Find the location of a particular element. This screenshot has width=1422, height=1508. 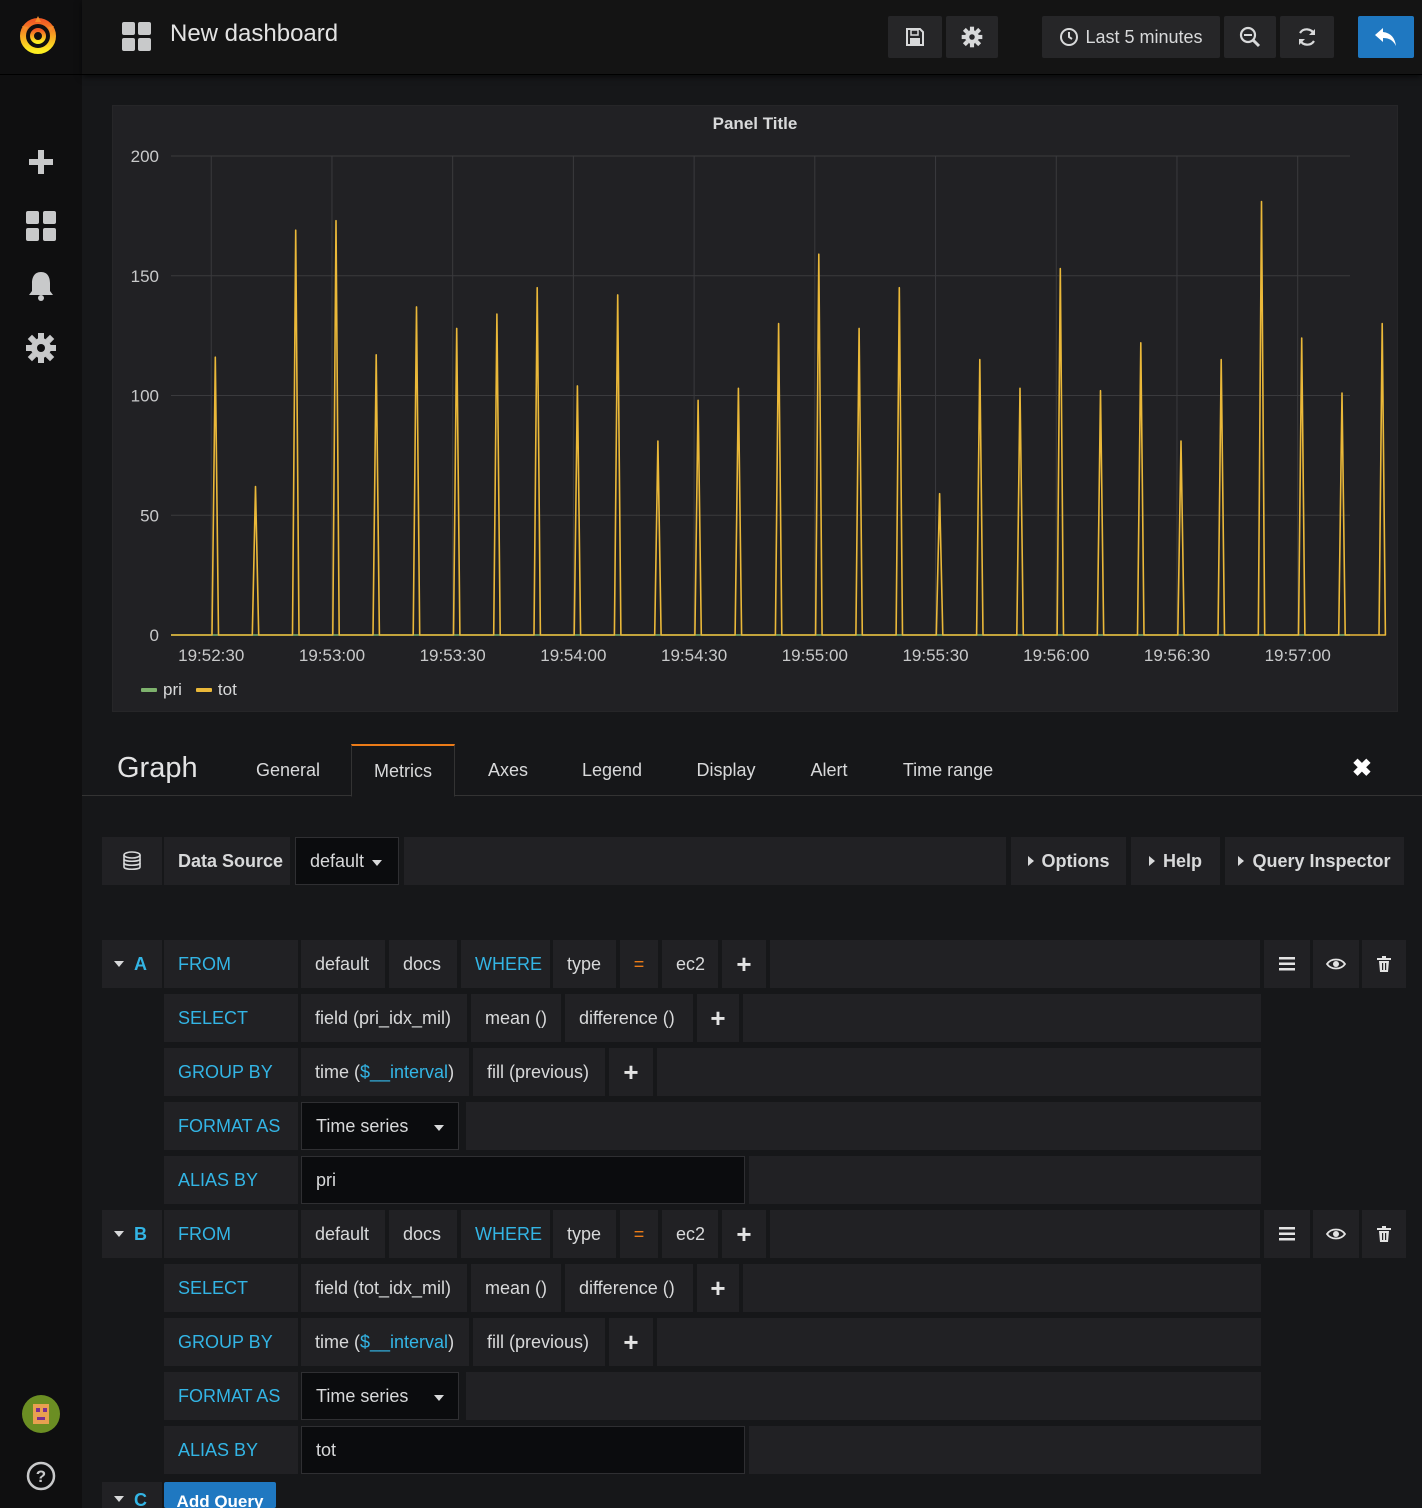

dashboards-icon is located at coordinates (41, 226).